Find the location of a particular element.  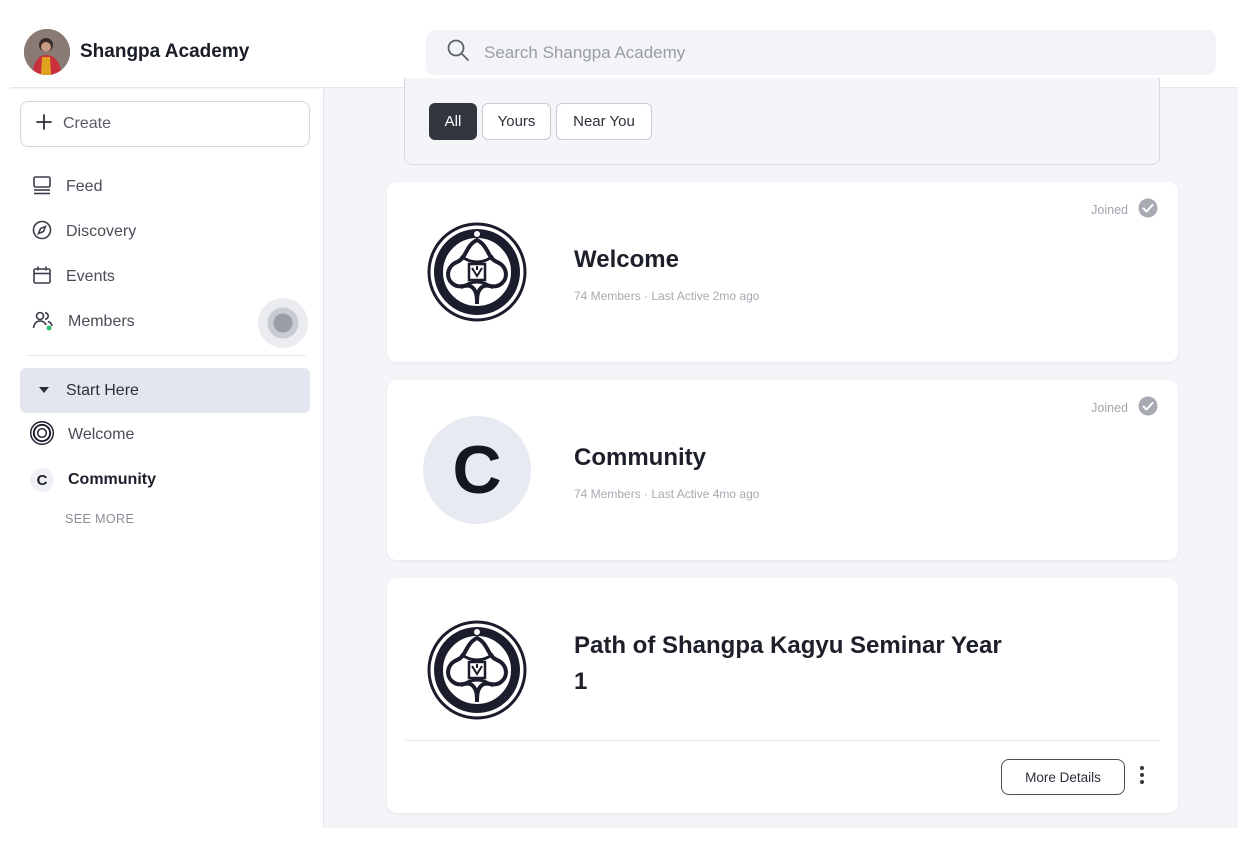

brand: Shangpa Academy is located at coordinates (136, 52).